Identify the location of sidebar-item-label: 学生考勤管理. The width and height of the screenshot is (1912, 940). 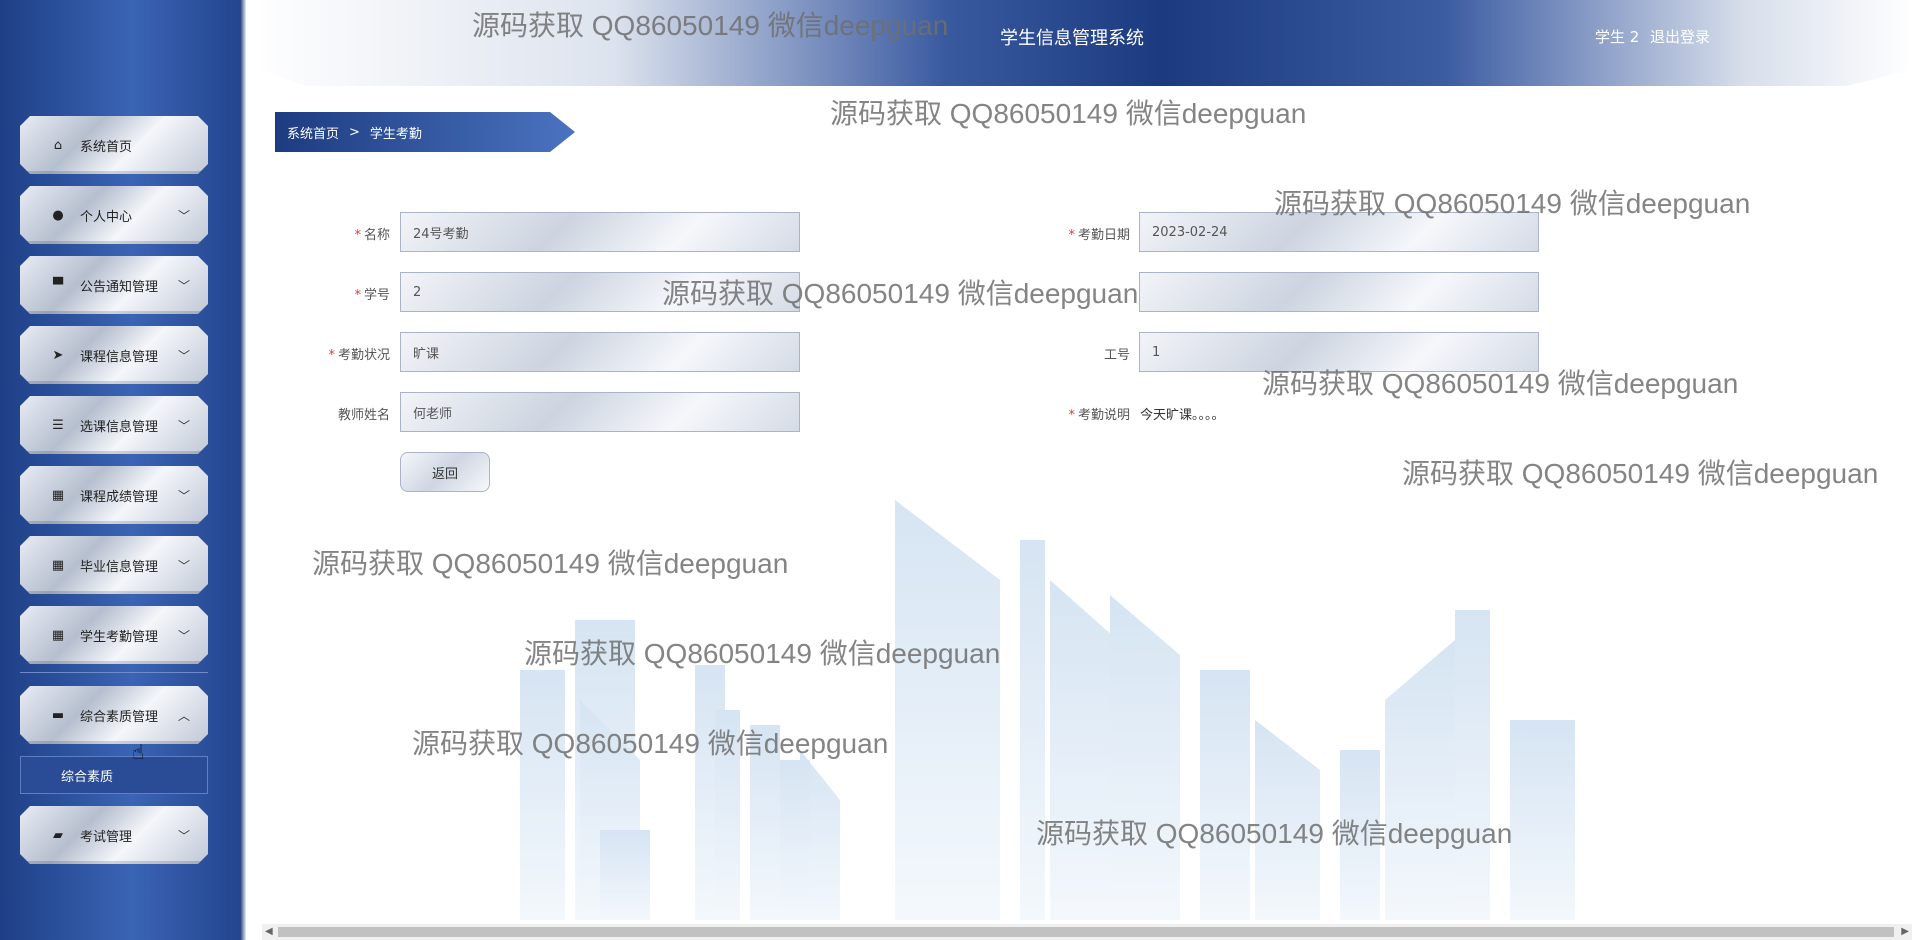
(119, 637).